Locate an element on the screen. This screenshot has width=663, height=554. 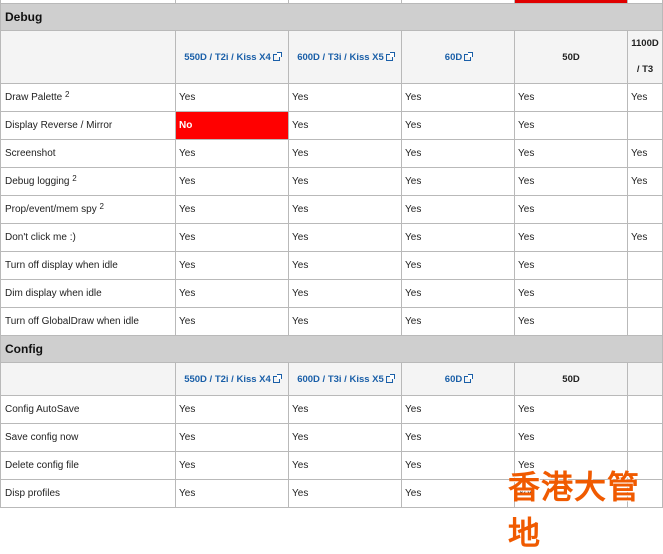
support-cell: No is located at coordinates (232, 125).